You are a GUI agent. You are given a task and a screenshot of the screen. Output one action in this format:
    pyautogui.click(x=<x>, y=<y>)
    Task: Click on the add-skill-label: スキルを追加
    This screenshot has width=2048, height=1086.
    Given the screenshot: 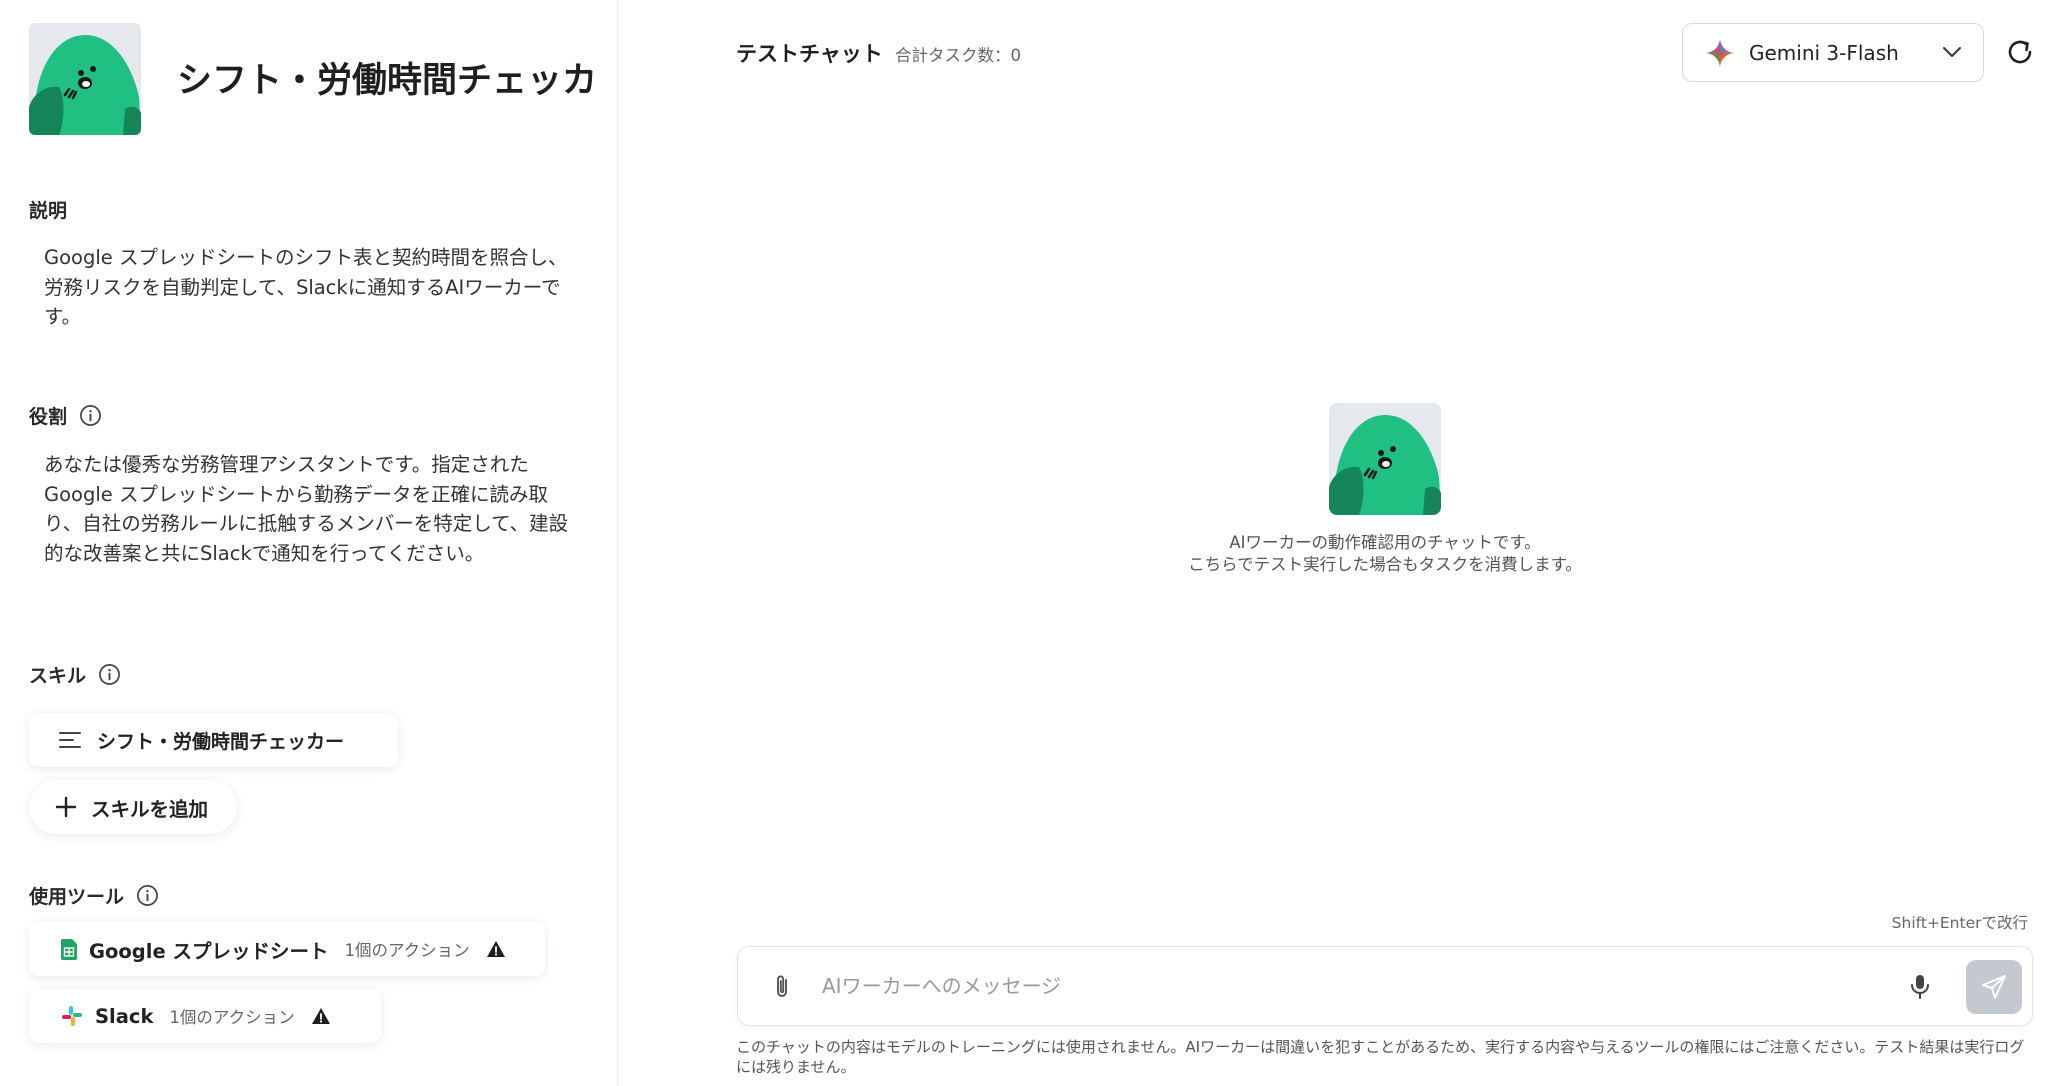 What is the action you would take?
    pyautogui.click(x=150, y=809)
    